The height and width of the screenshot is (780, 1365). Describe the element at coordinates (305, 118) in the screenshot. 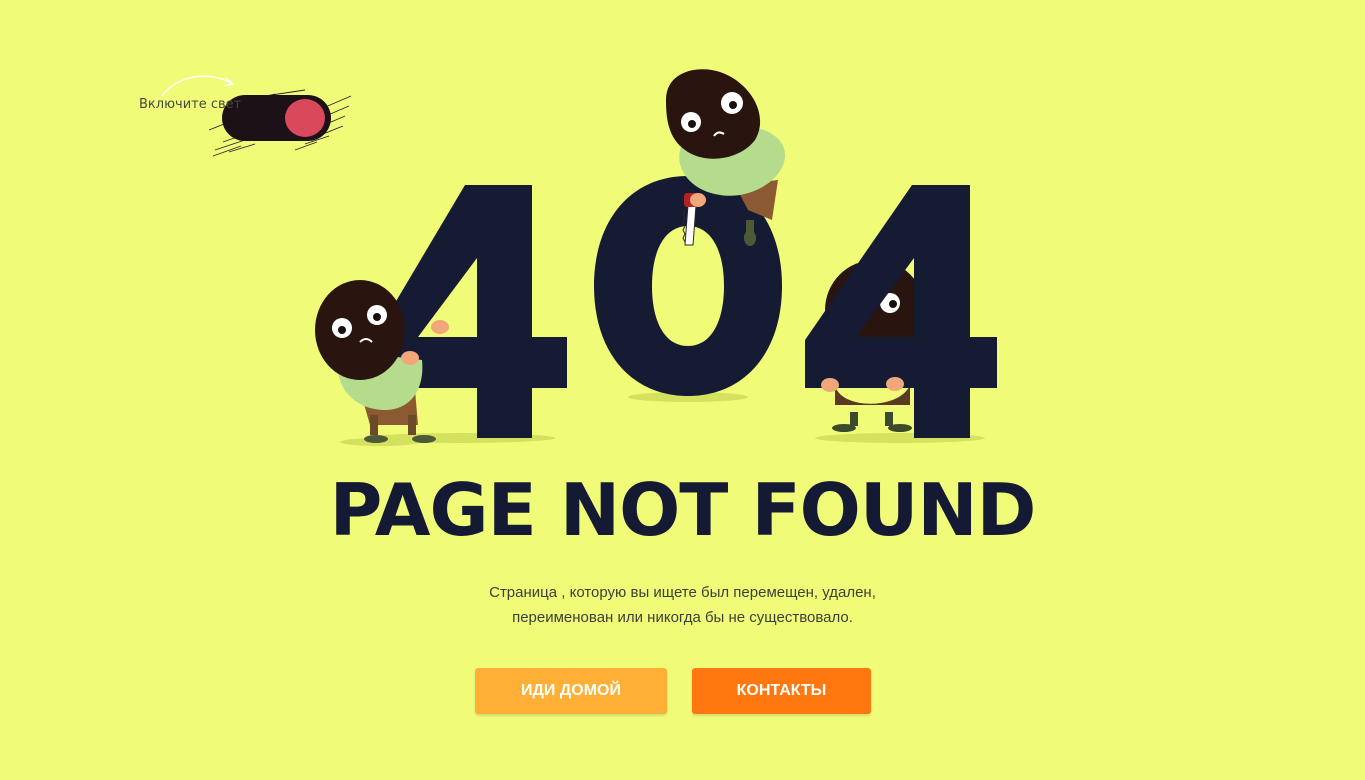

I see `switch-knob` at that location.